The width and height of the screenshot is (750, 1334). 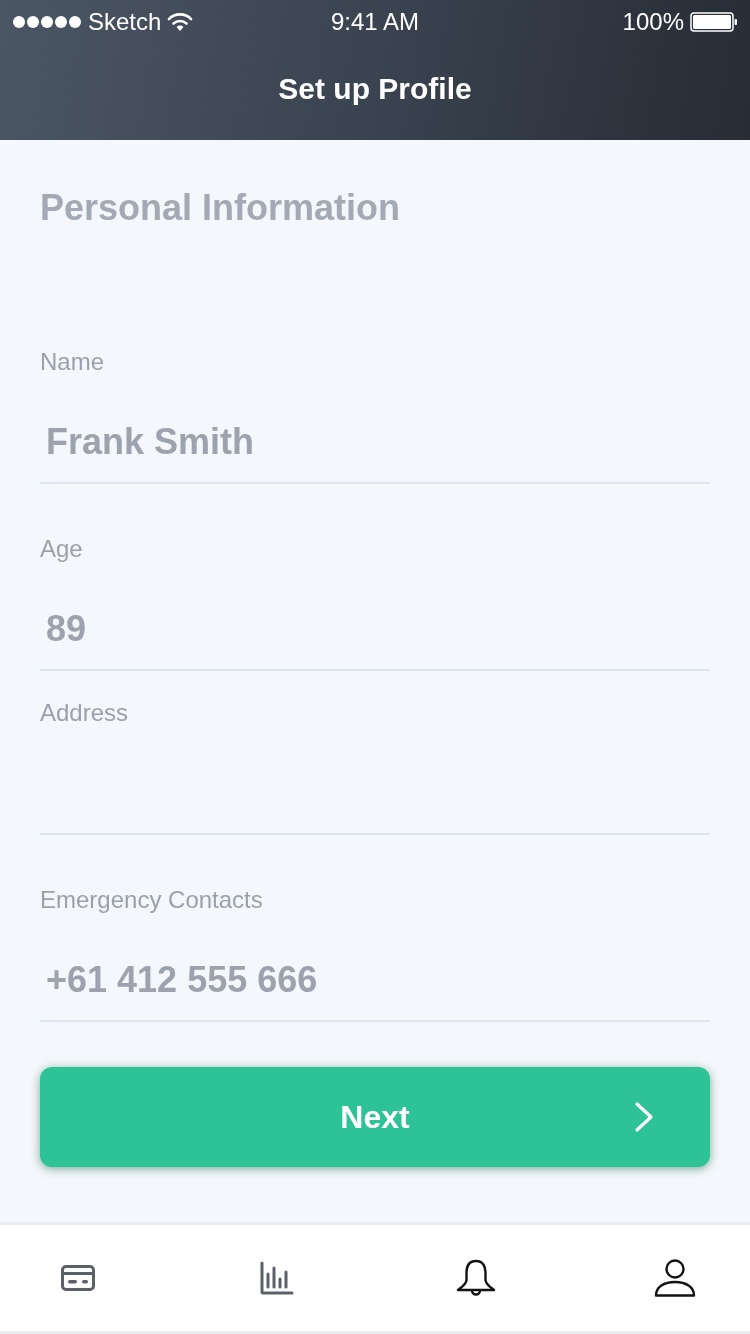 What do you see at coordinates (72, 362) in the screenshot?
I see `field-label: Name` at bounding box center [72, 362].